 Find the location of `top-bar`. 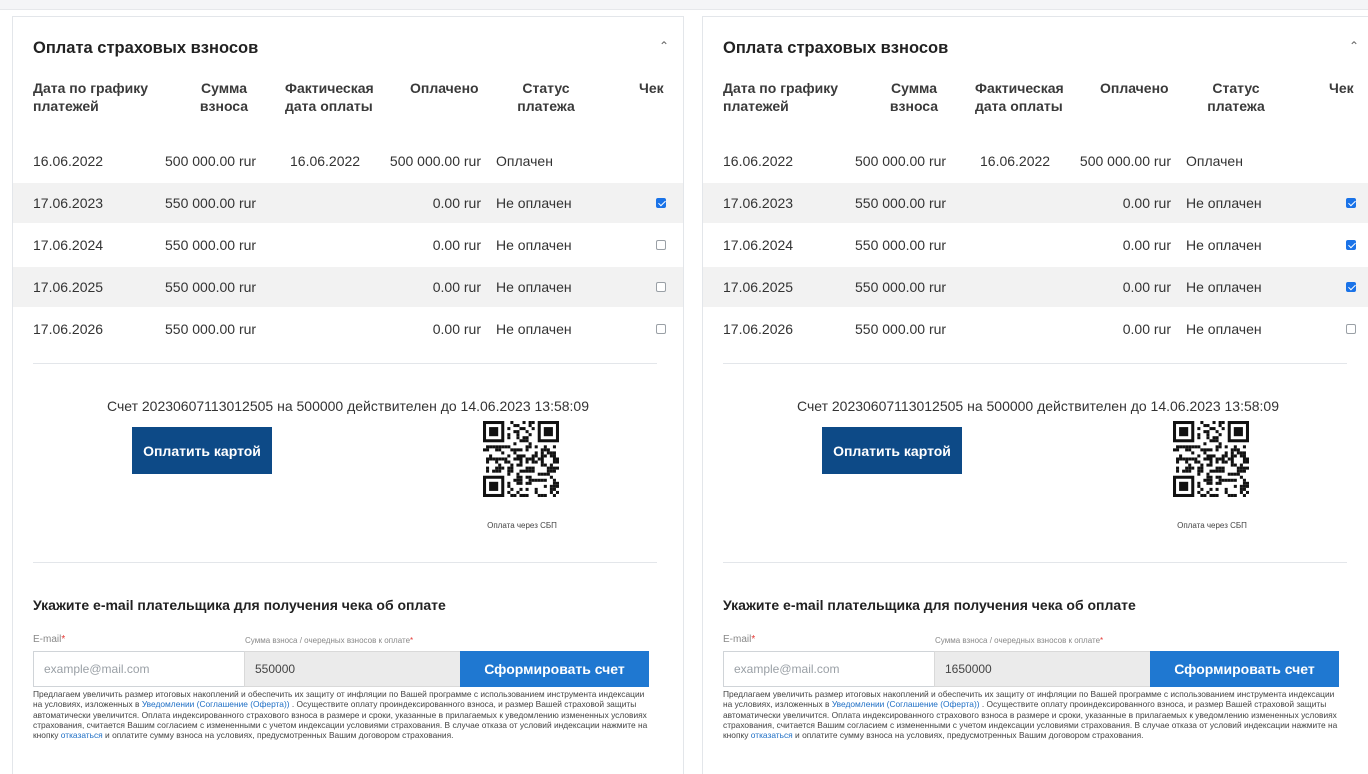

top-bar is located at coordinates (684, 5).